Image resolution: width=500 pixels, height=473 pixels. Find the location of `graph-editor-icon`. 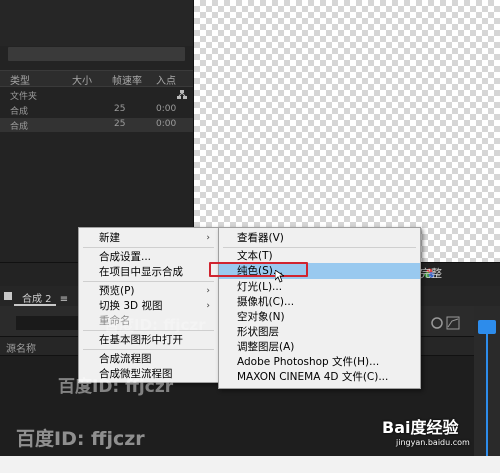

graph-editor-icon is located at coordinates (453, 323).